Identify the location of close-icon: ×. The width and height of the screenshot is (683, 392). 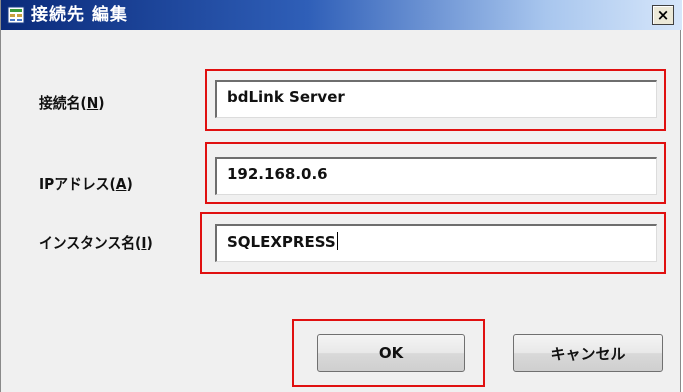
(663, 15).